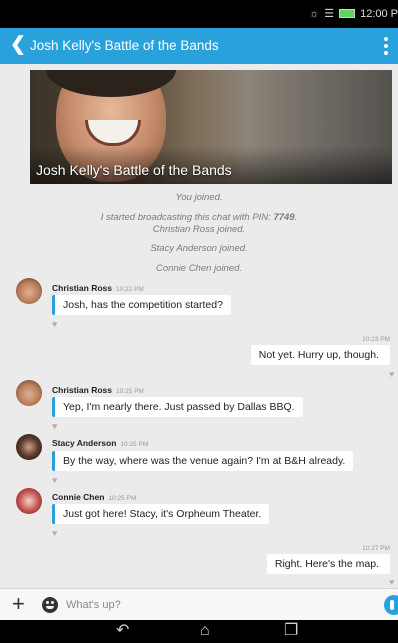 This screenshot has height=643, width=398. Describe the element at coordinates (50, 605) in the screenshot. I see `emoji-icon` at that location.